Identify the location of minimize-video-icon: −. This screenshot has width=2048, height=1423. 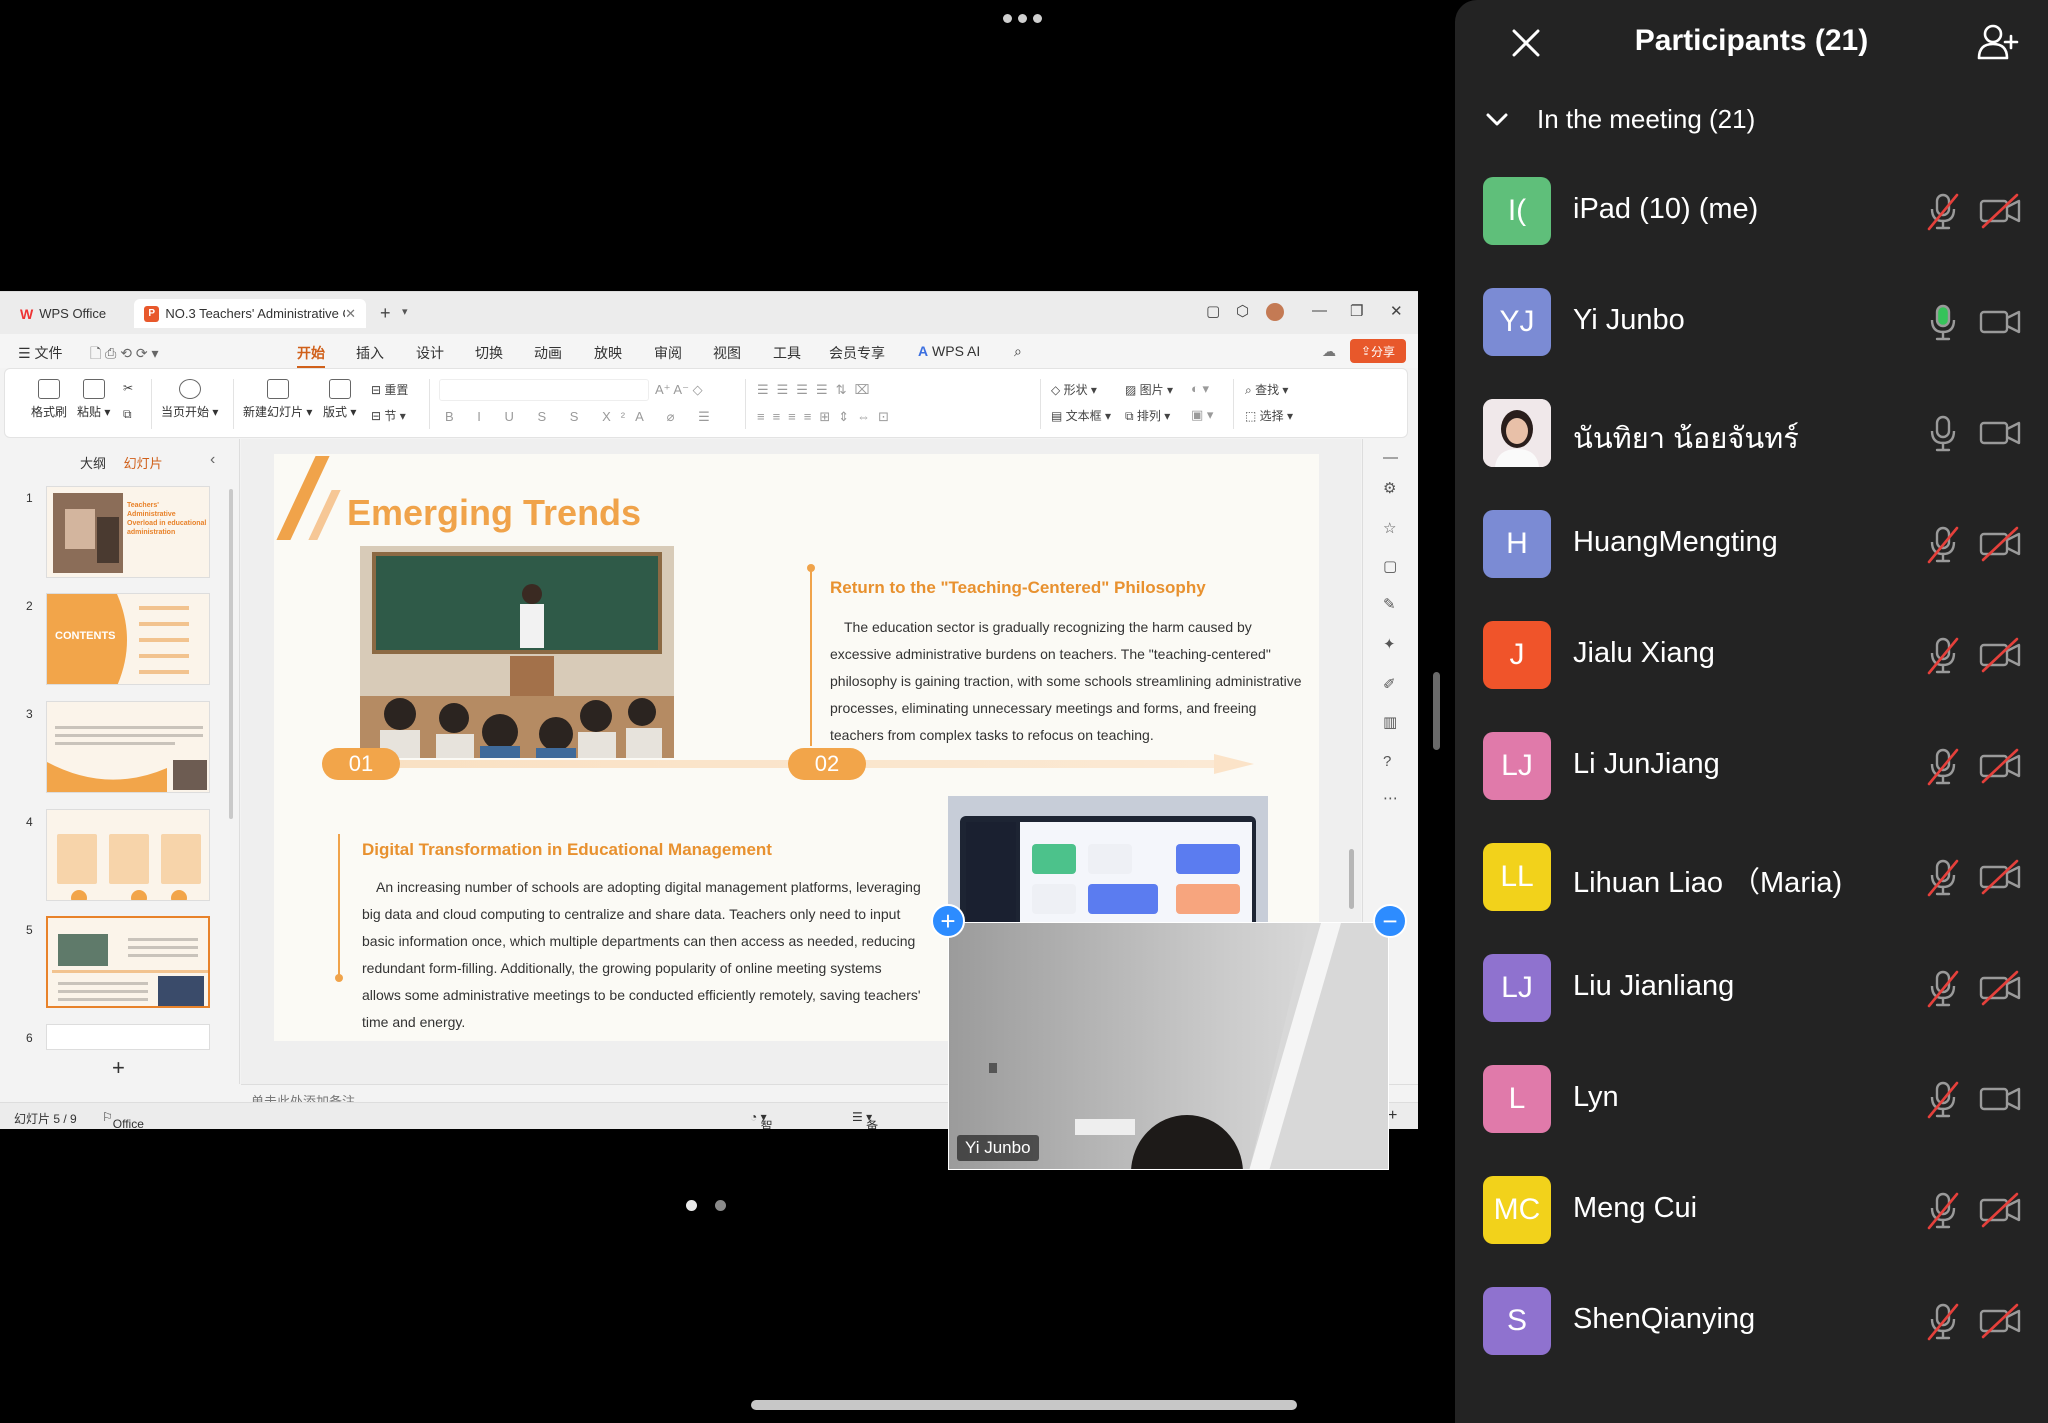
(1390, 921).